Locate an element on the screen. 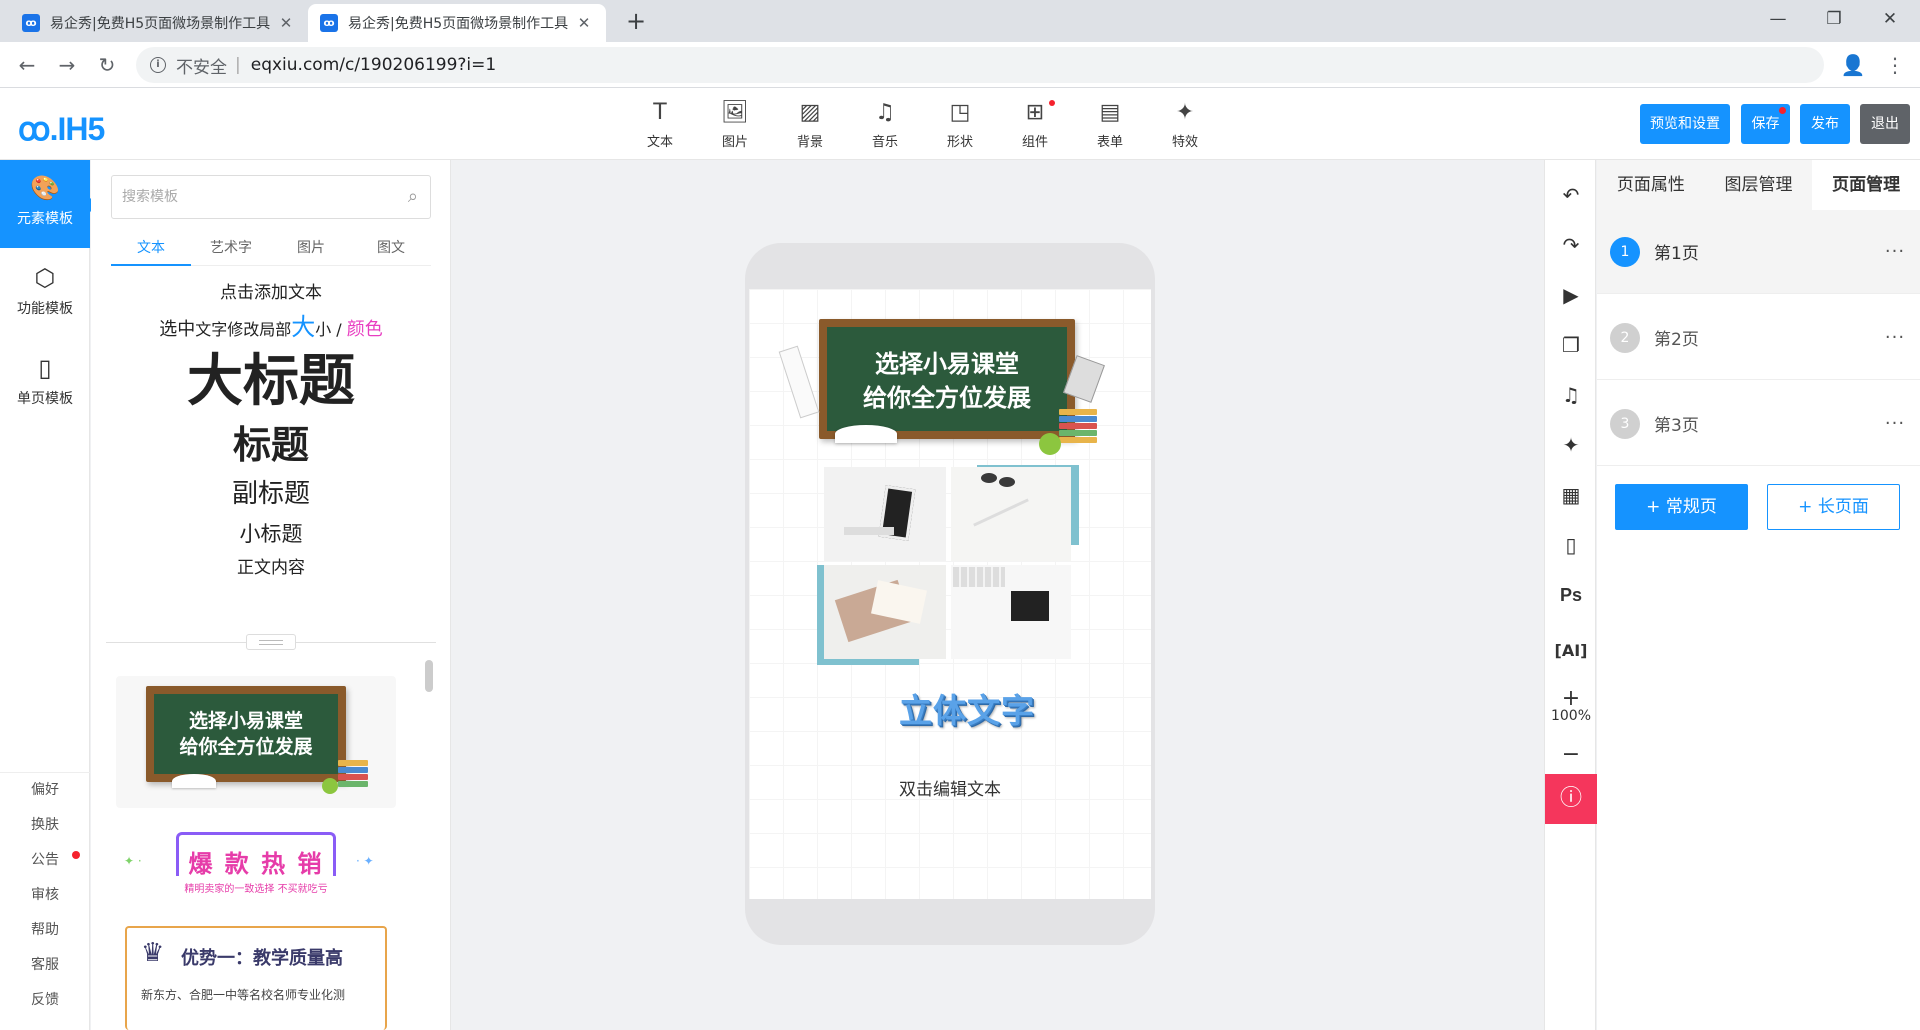 This screenshot has height=1030, width=1920. play-icon: ▶ is located at coordinates (1571, 295).